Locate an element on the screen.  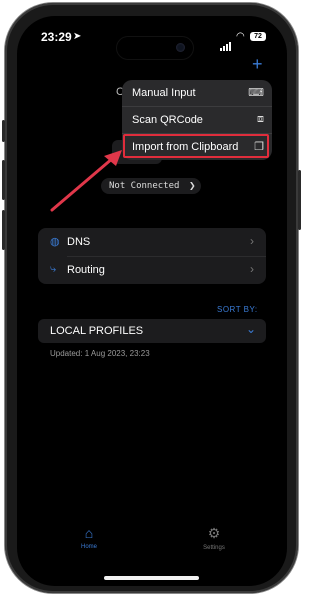
home-indicator is located at coordinates (151, 578).